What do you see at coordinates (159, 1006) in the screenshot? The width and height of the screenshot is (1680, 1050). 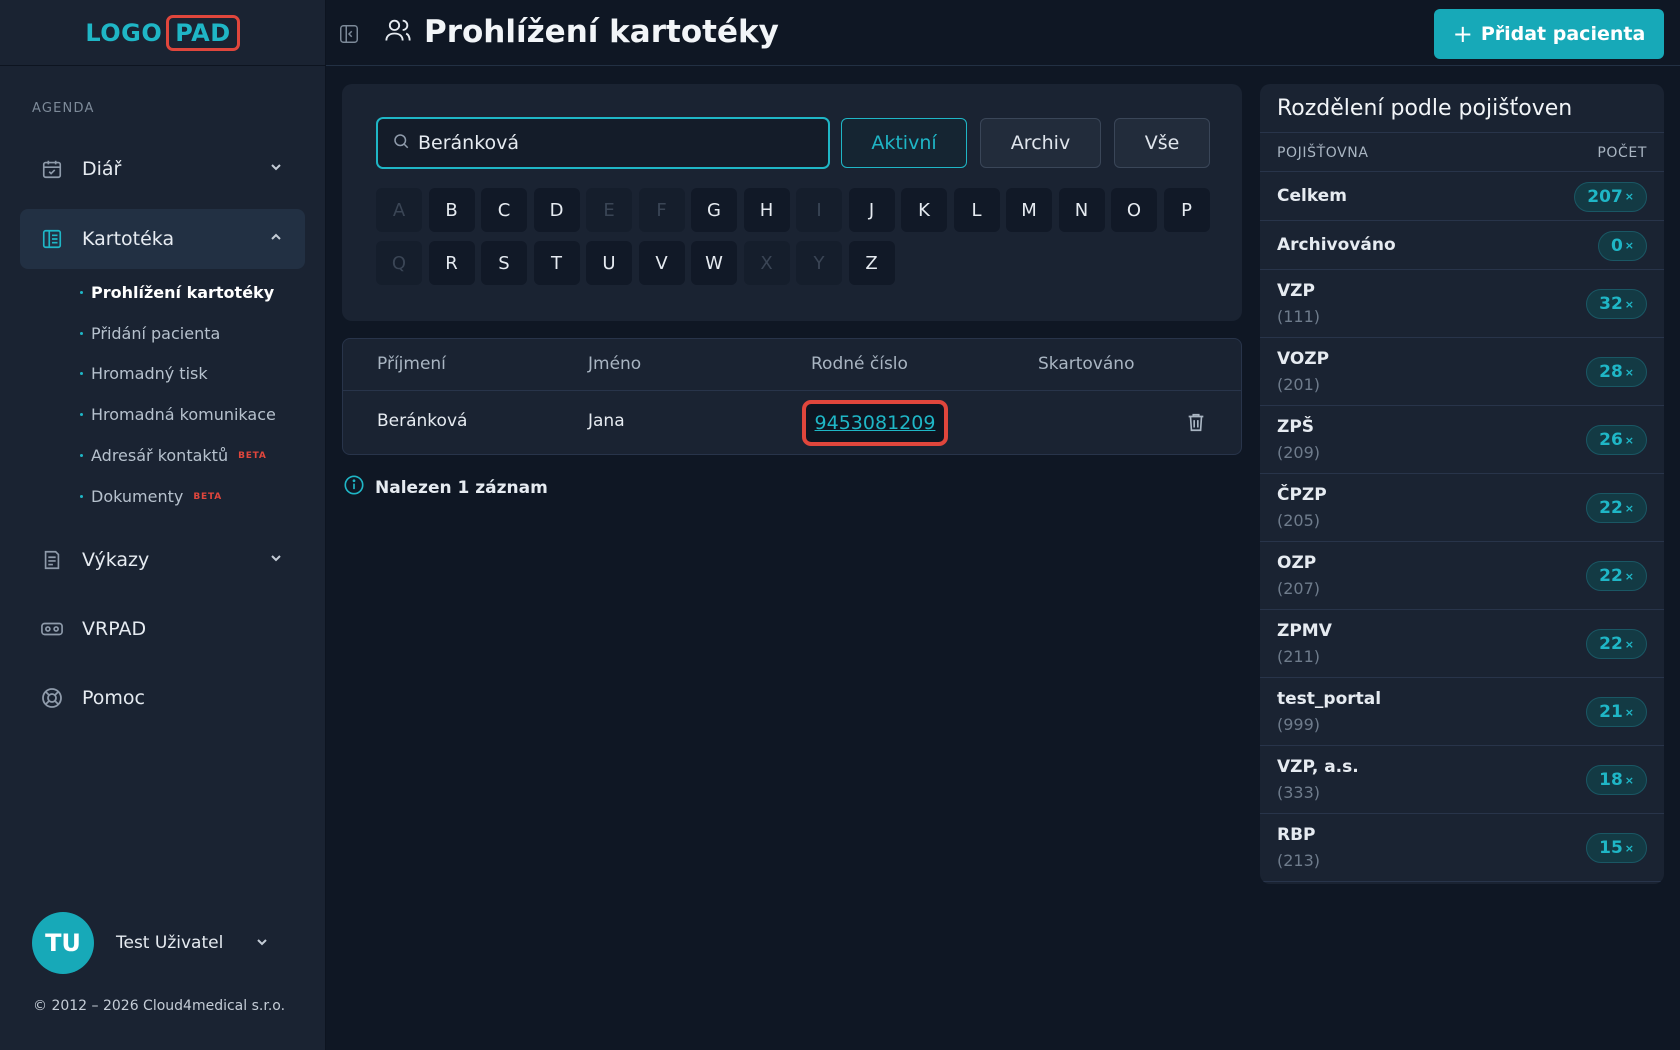 I see `copyright: © 2012 – 2026 Cloud4medical s.r.o.` at bounding box center [159, 1006].